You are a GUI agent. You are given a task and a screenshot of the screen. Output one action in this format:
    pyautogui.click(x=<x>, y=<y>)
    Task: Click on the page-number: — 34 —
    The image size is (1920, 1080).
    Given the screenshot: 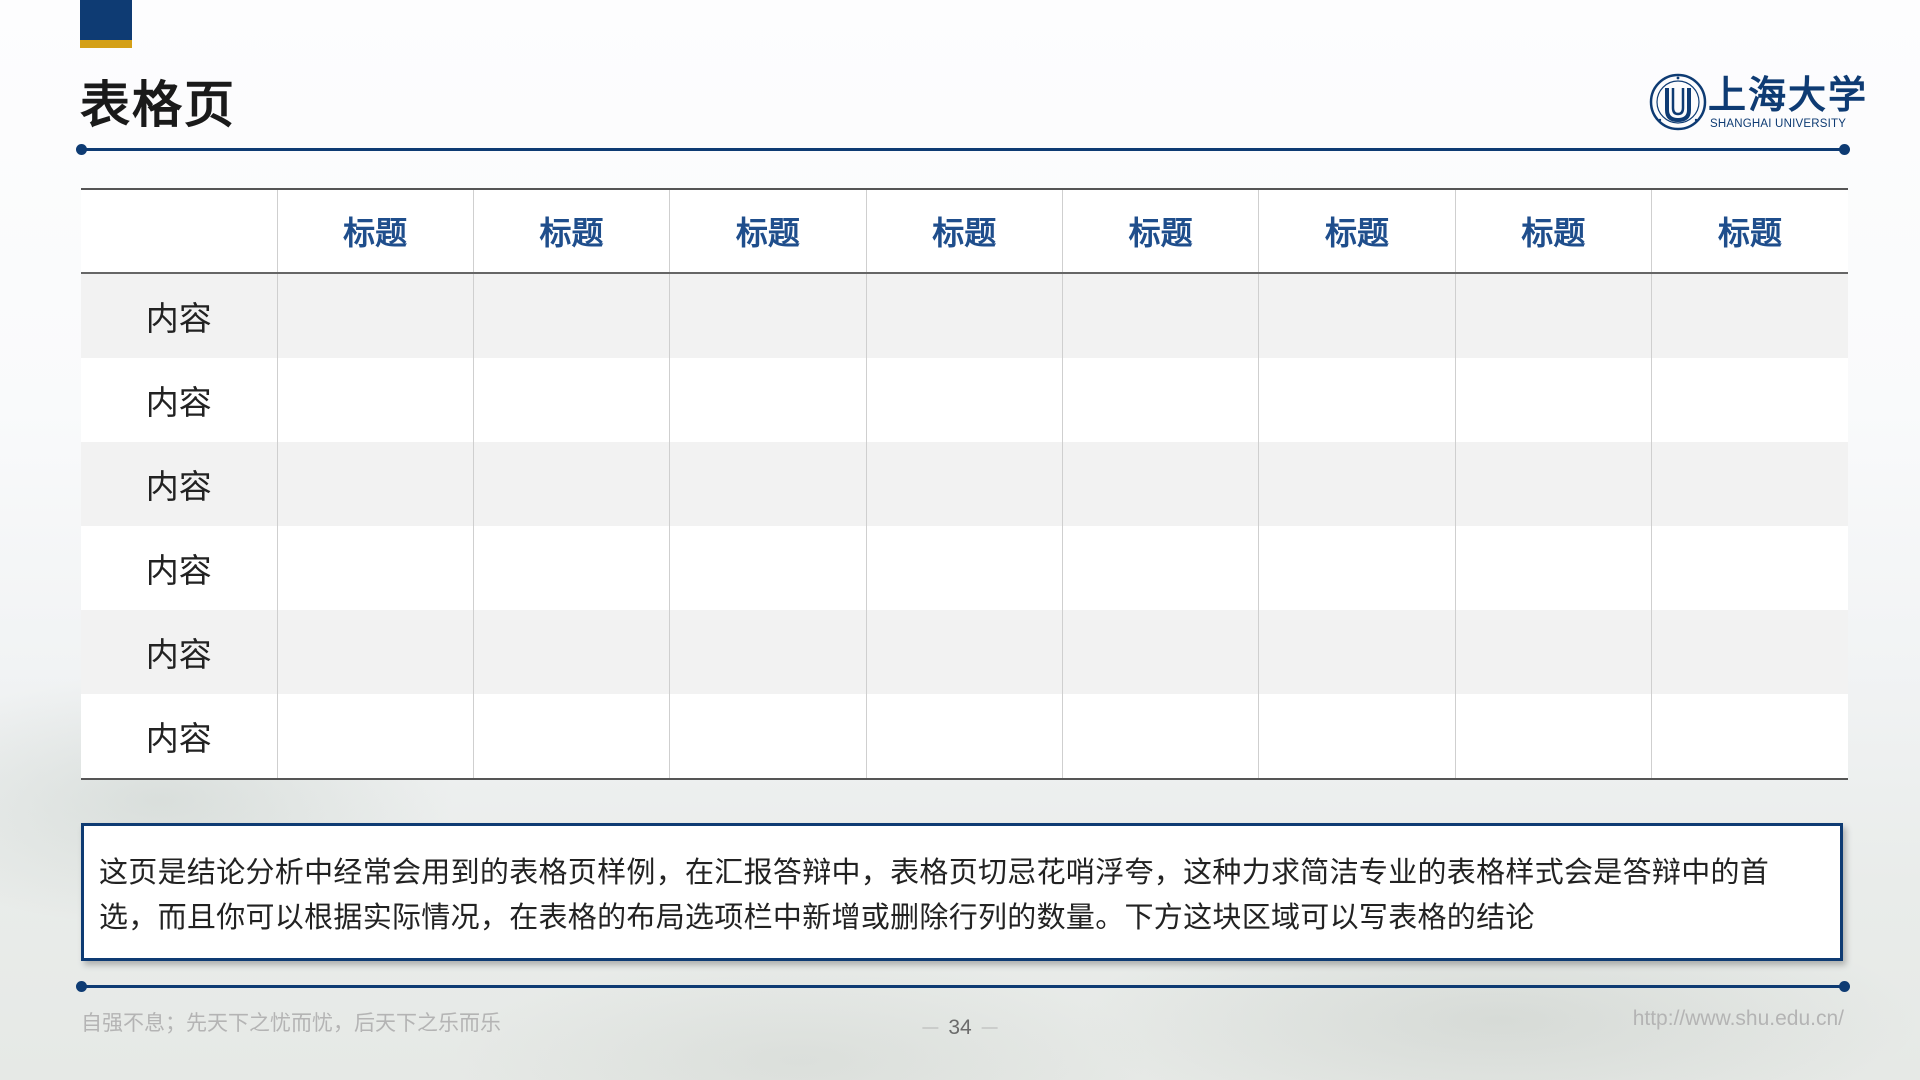 What is the action you would take?
    pyautogui.click(x=960, y=1028)
    